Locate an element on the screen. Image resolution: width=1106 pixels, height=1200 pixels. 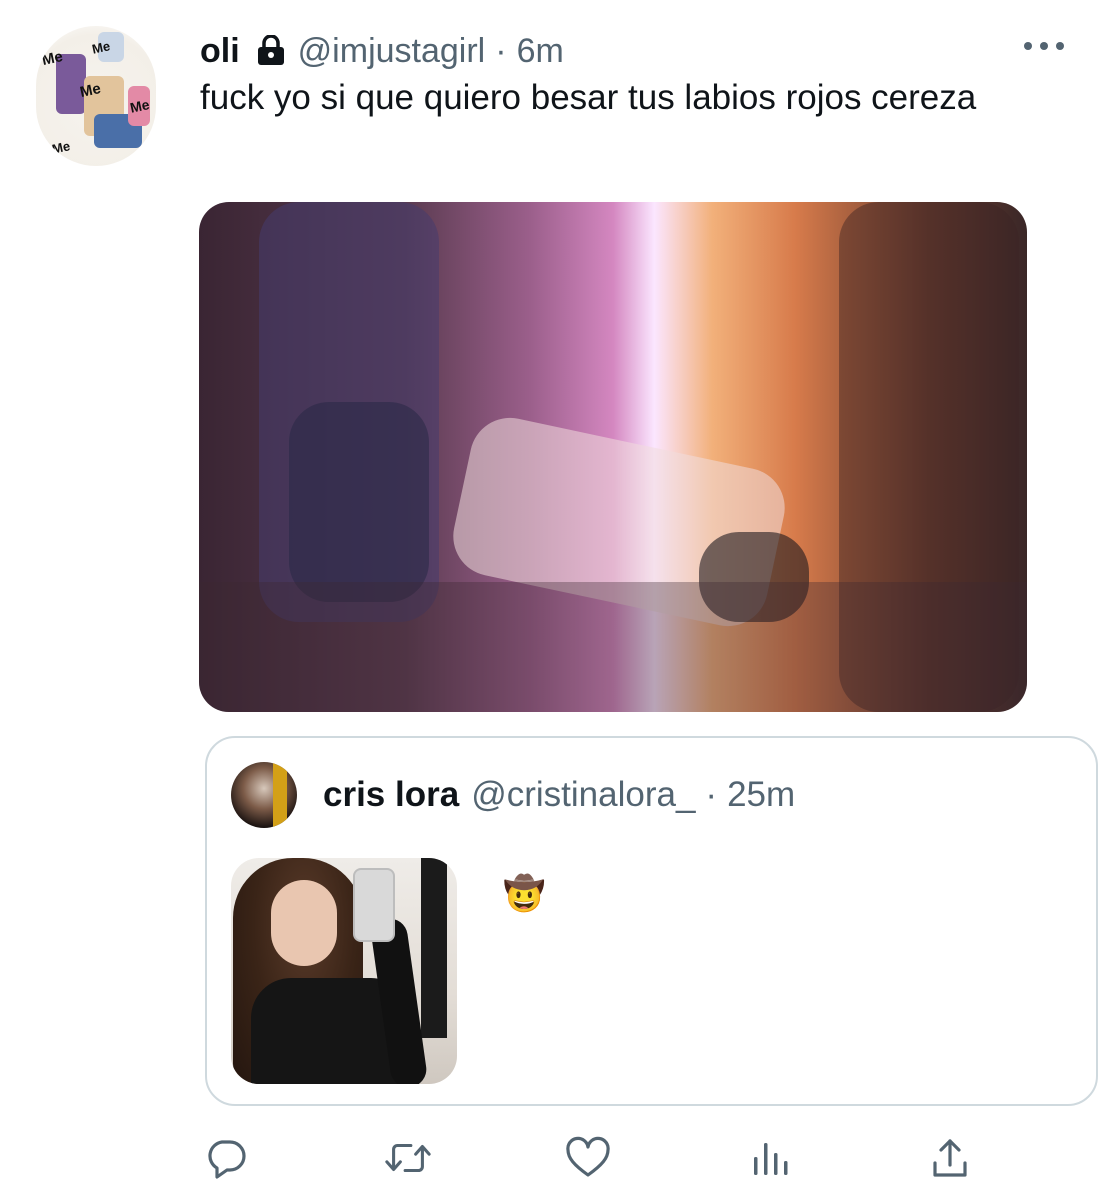
quoted-author-avatar is located at coordinates (264, 795).